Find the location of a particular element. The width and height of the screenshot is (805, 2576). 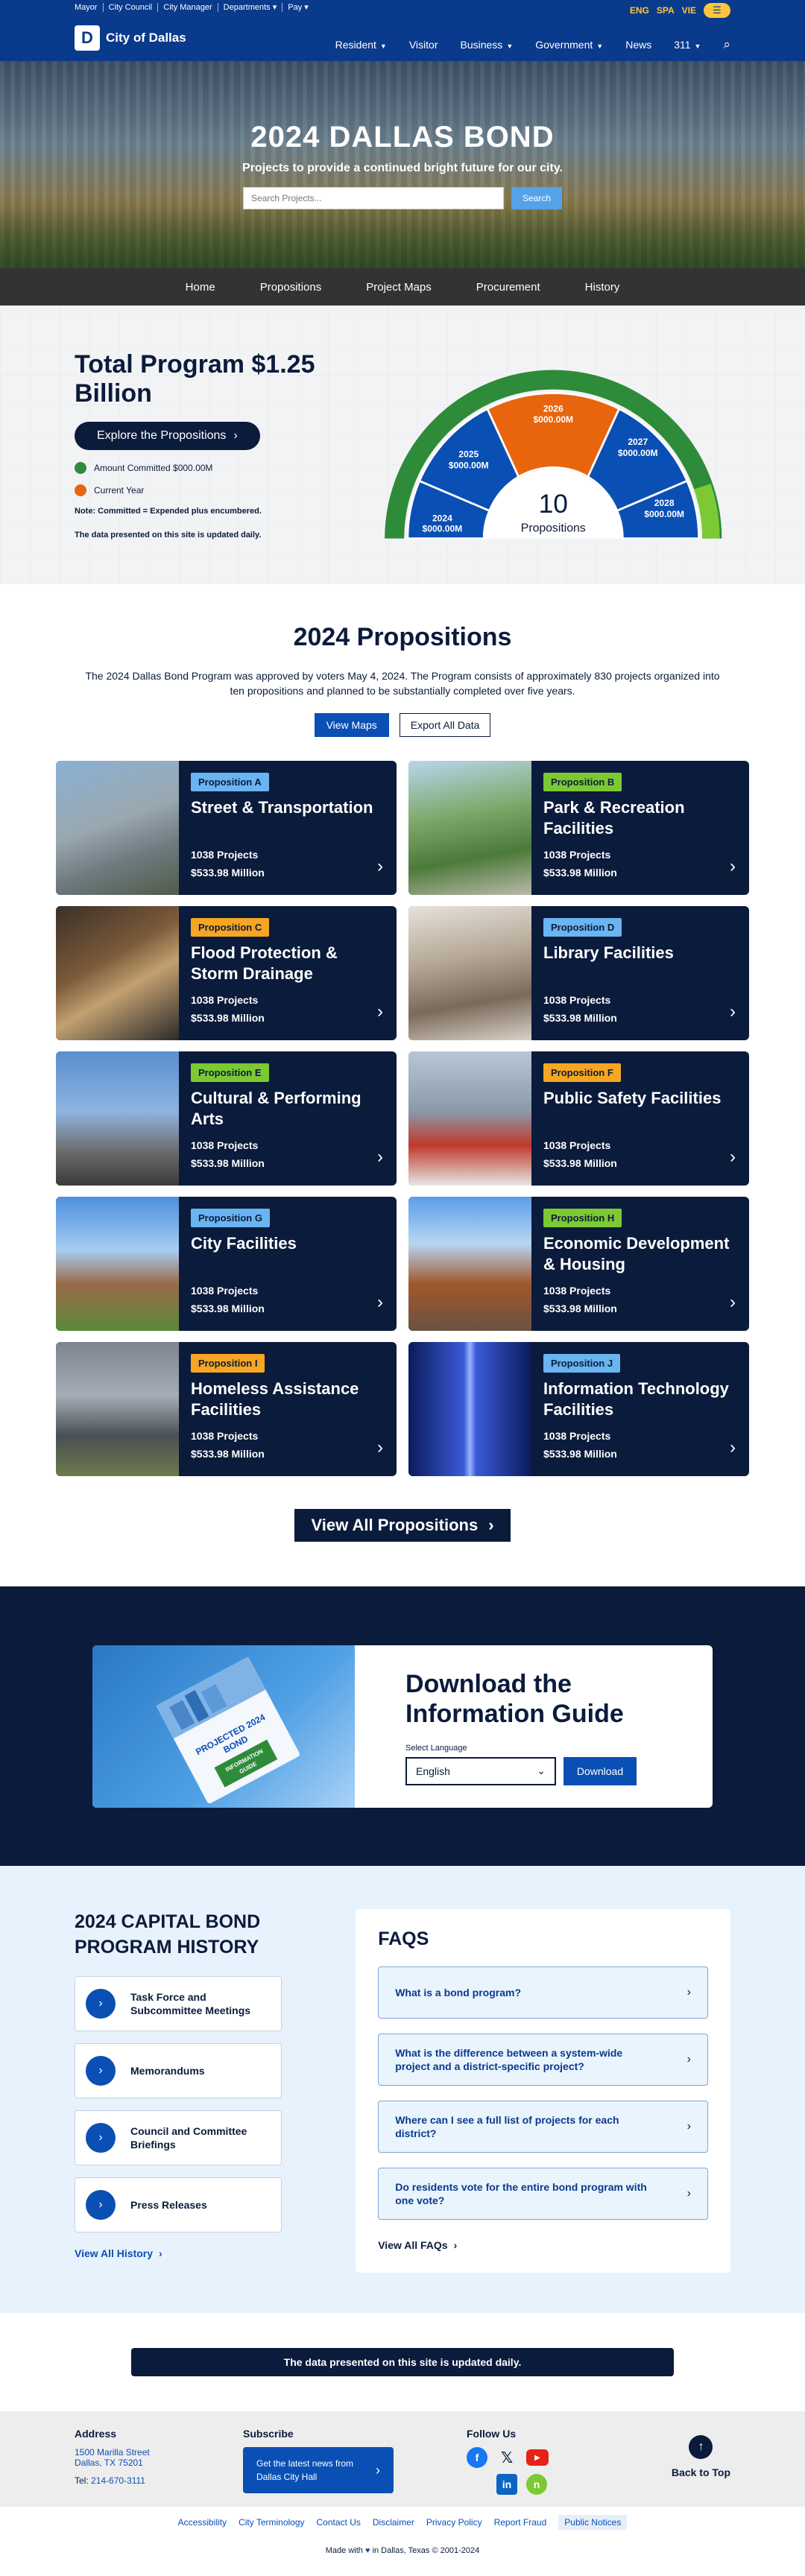

menu-icon: ☰ is located at coordinates (717, 10).